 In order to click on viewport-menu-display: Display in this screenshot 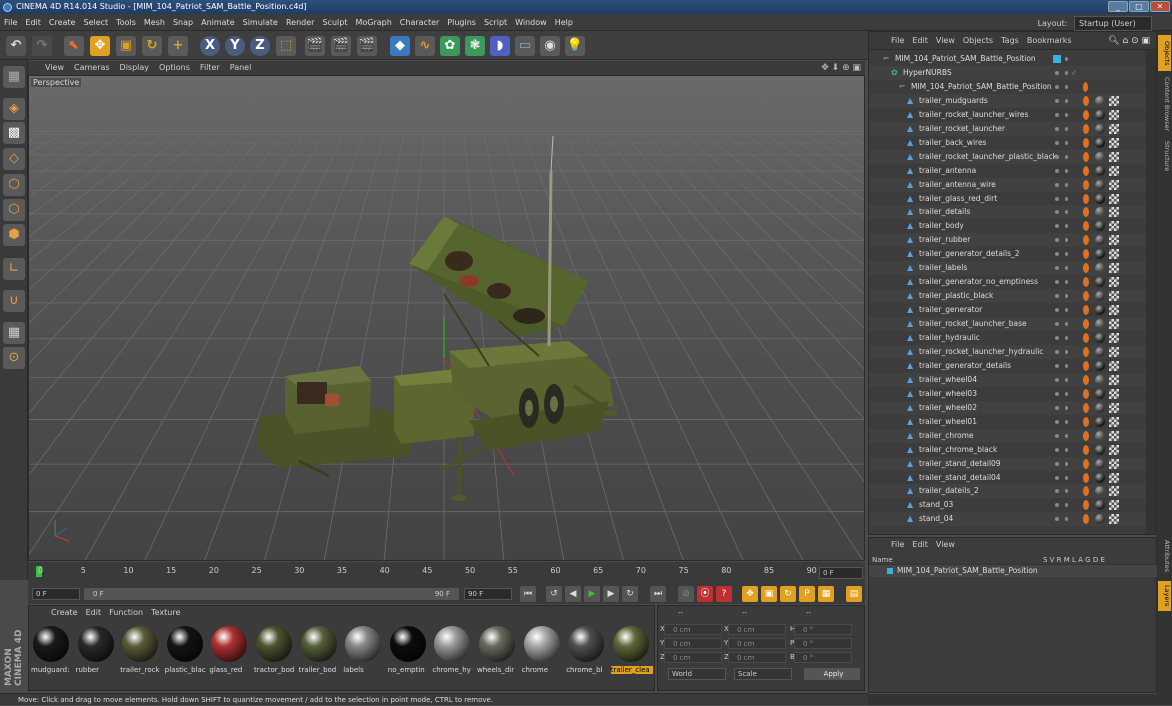, I will do `click(135, 68)`.